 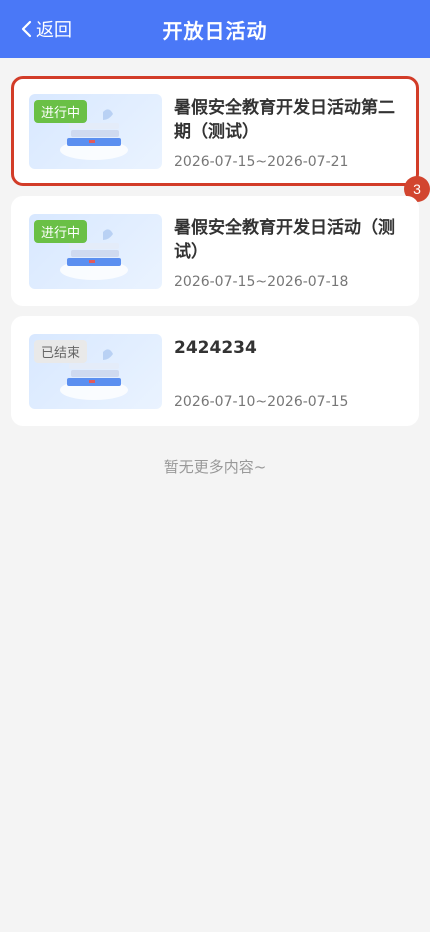 What do you see at coordinates (215, 371) in the screenshot?
I see `activity-card: 已结束 2424234 2026-07-10~2026-07-15` at bounding box center [215, 371].